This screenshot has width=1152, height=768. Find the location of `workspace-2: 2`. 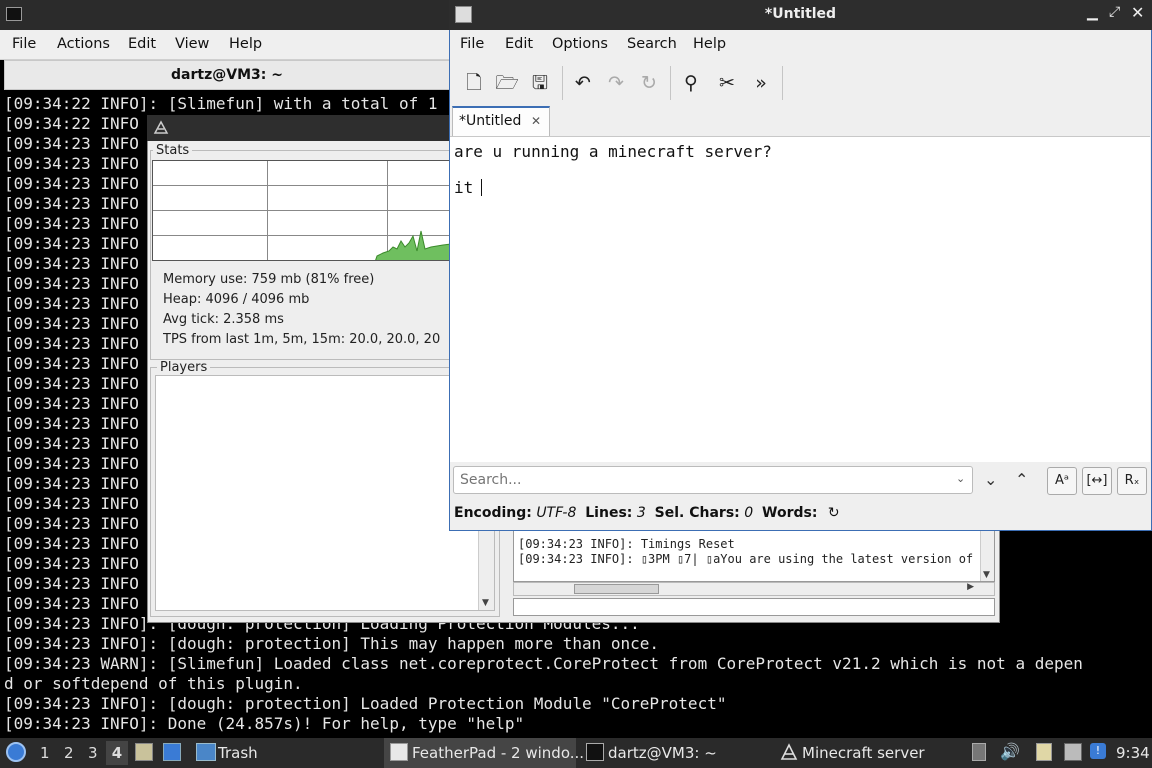

workspace-2: 2 is located at coordinates (69, 753).